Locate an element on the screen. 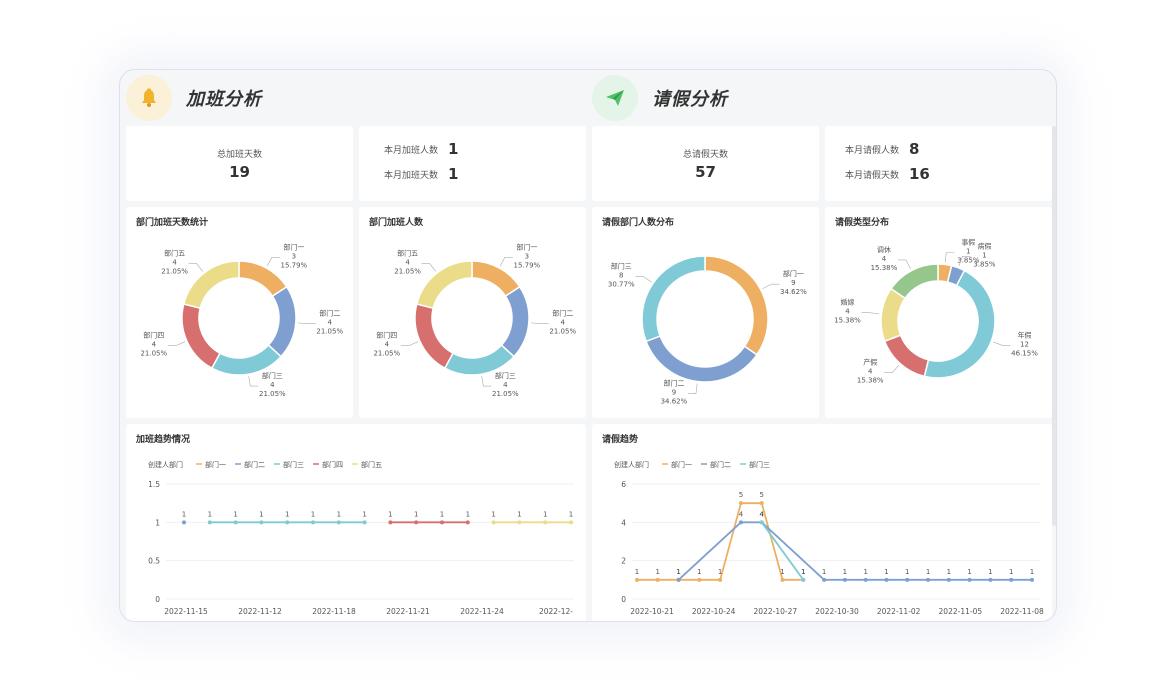  leave-month-days-label: 本月请假天数 is located at coordinates (871, 175).